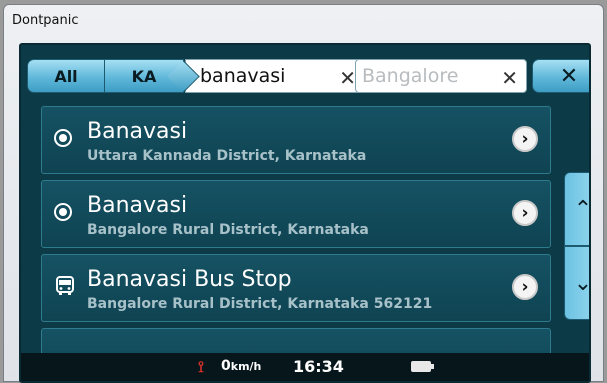 This screenshot has width=607, height=383. What do you see at coordinates (582, 209) in the screenshot?
I see `chevron-up-icon: ⌃` at bounding box center [582, 209].